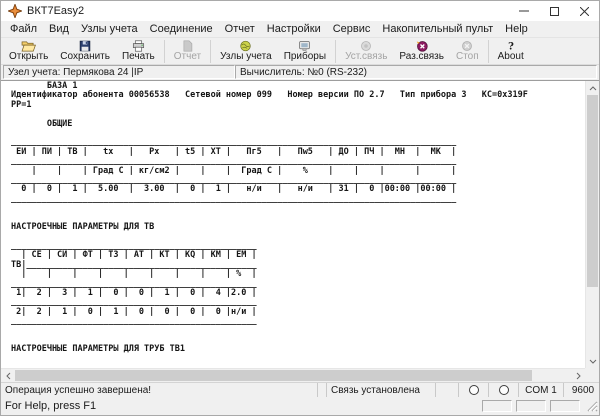 The width and height of the screenshot is (600, 416). Describe the element at coordinates (591, 406) in the screenshot. I see `resize-grip-icon` at that location.